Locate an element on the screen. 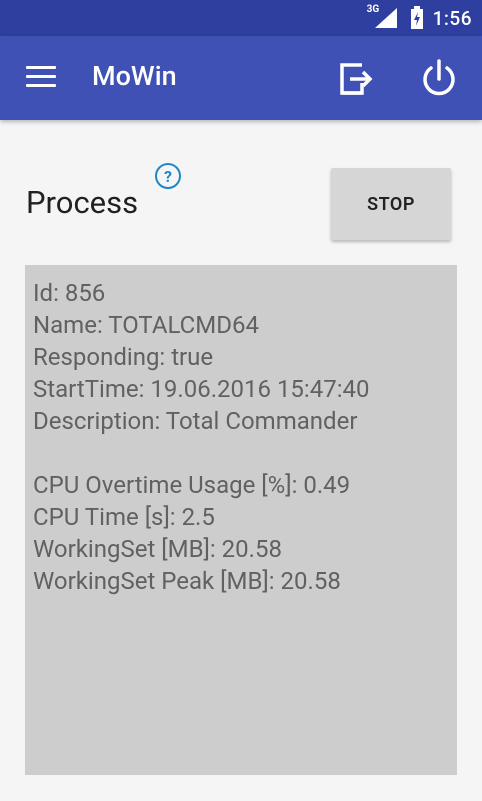 The image size is (482, 801). info-line-name: Name: TOTALCMD64 is located at coordinates (146, 325).